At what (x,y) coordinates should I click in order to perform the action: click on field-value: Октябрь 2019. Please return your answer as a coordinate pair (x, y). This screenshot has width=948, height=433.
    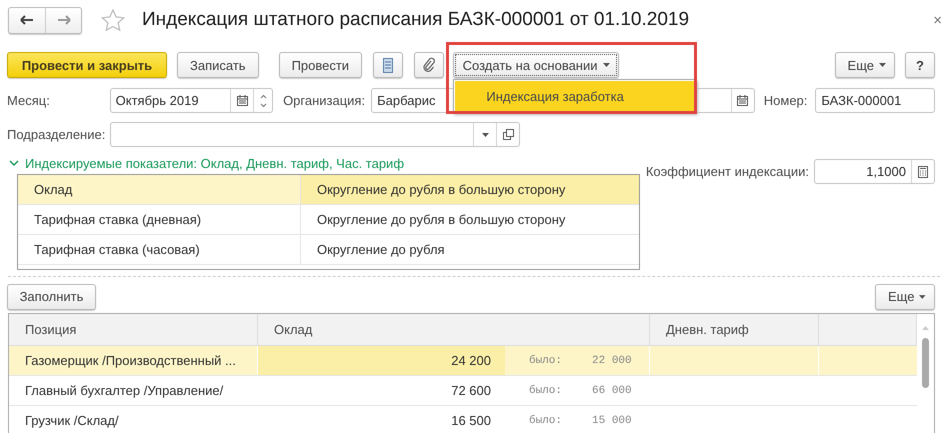
    Looking at the image, I should click on (157, 100).